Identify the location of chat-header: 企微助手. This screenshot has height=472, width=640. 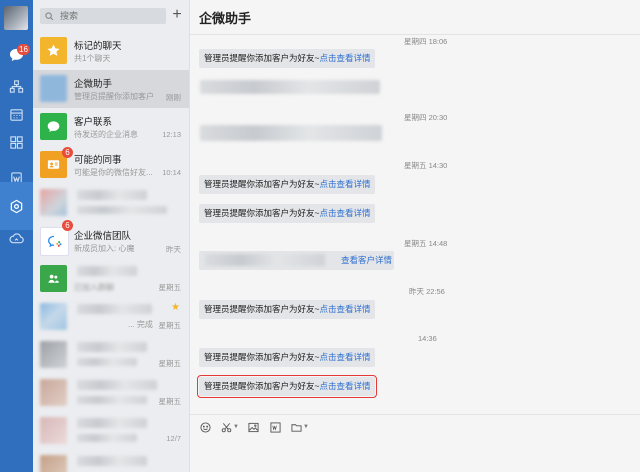
(415, 17).